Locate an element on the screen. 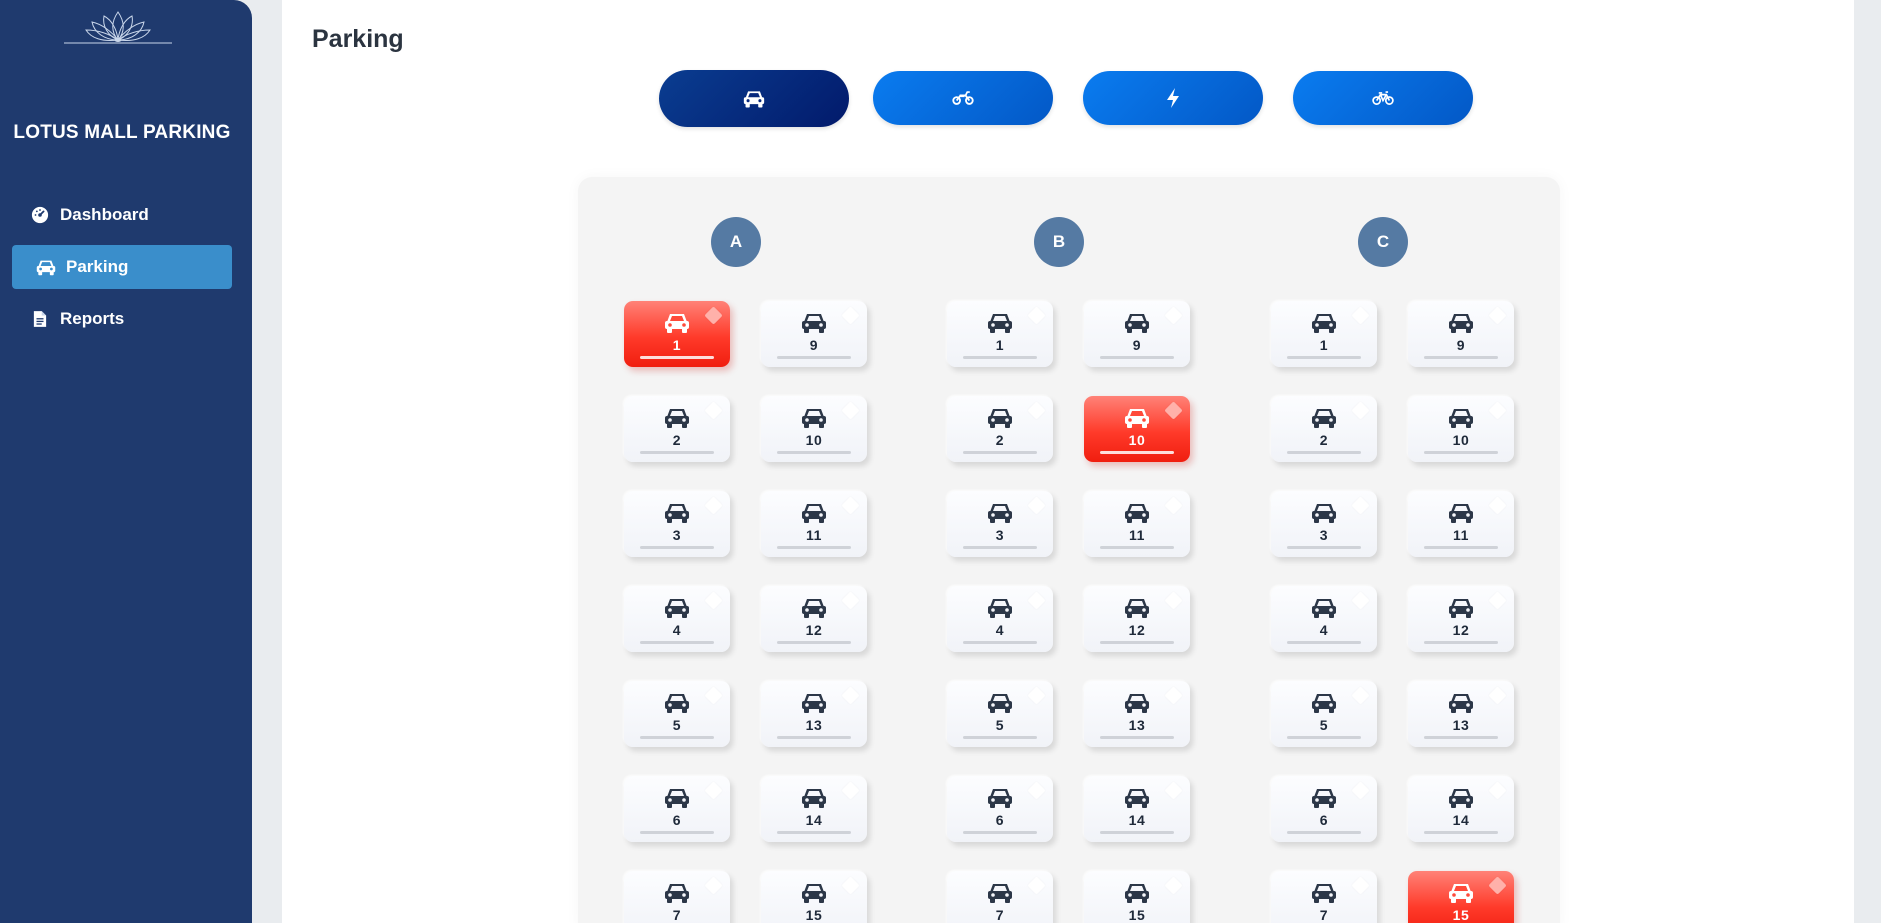 Image resolution: width=1881 pixels, height=923 pixels. parking-slot-c-7: 7 is located at coordinates (1324, 897).